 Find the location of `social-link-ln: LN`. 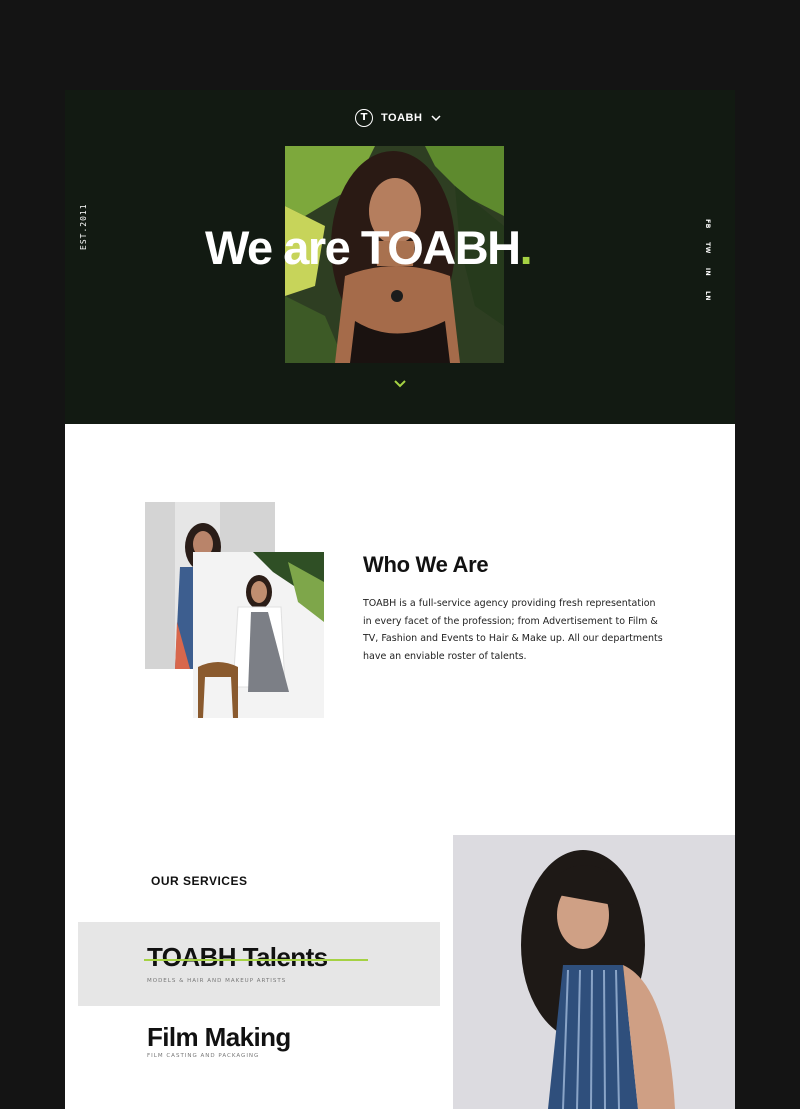

social-link-ln: LN is located at coordinates (707, 296).